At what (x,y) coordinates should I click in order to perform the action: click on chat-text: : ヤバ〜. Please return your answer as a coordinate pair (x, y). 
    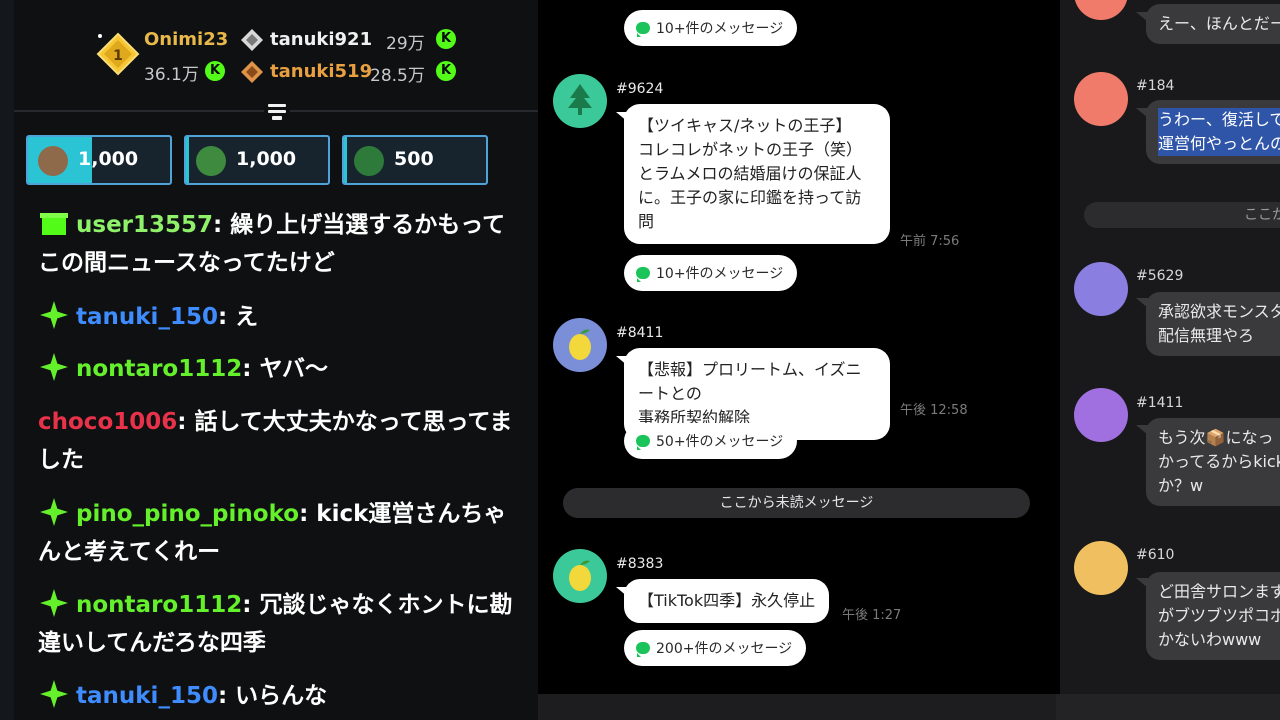
    Looking at the image, I should click on (285, 369).